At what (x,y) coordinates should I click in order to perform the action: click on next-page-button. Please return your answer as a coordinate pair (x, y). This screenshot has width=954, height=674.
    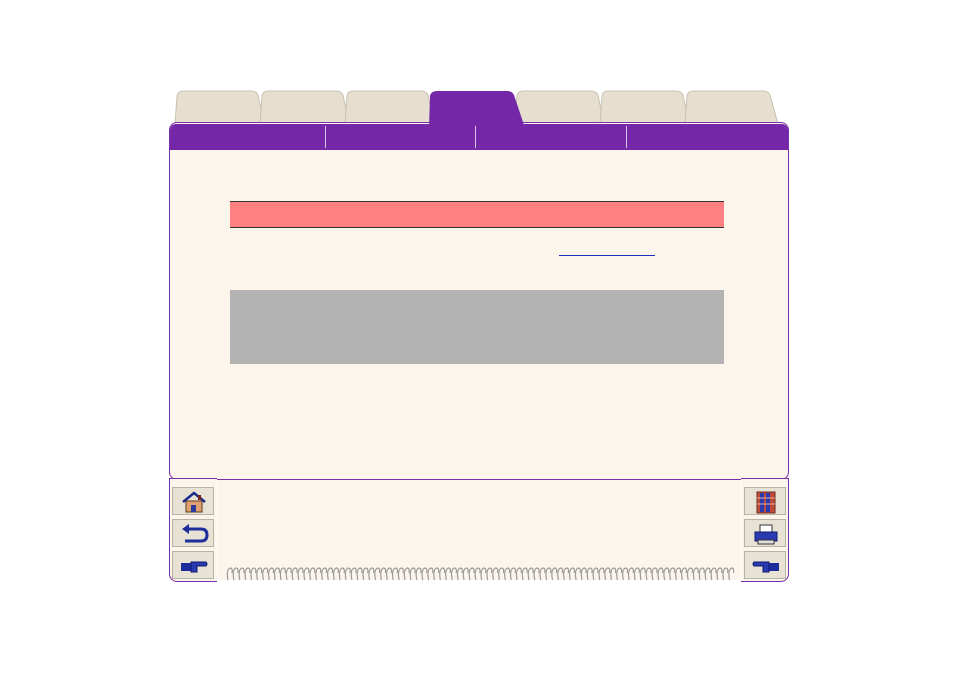
    Looking at the image, I should click on (193, 565).